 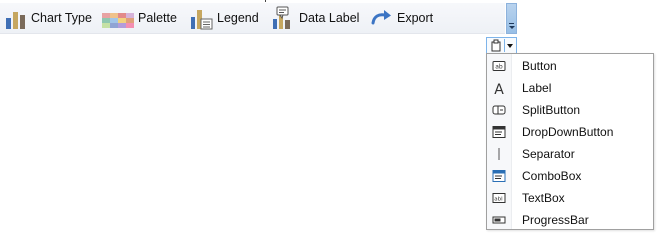 I want to click on label-icon: A, so click(x=499, y=89).